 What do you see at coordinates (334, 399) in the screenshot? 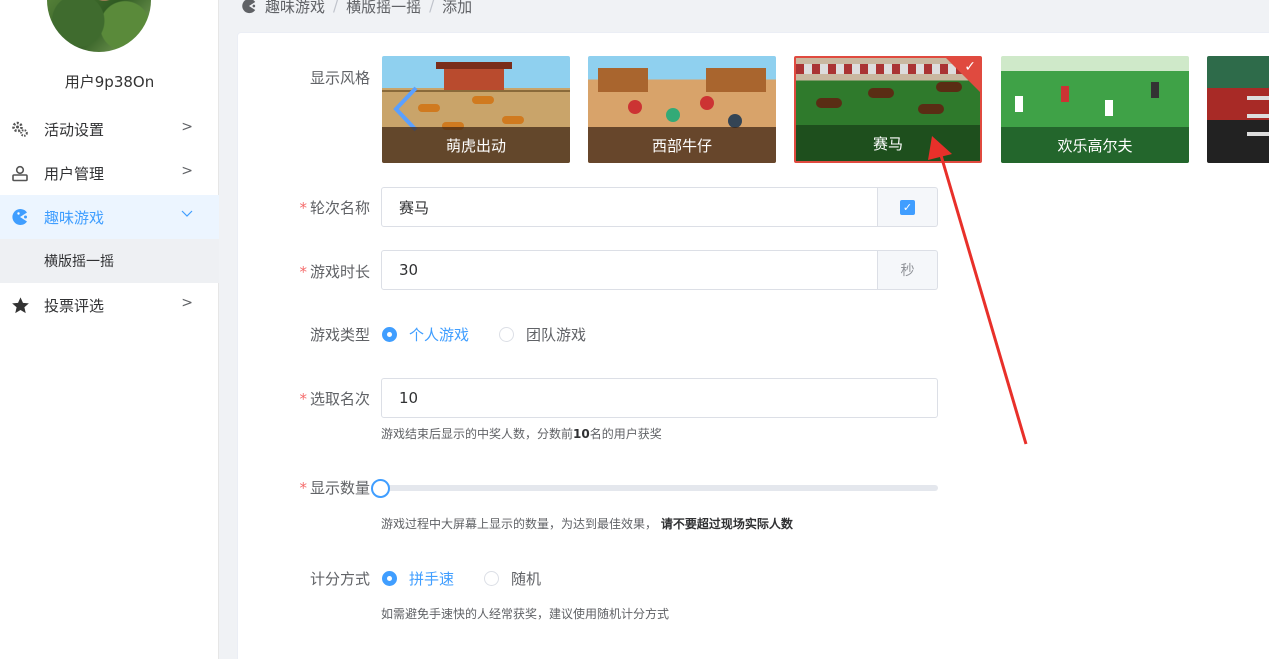
I see `winners-label: * 选取名次` at bounding box center [334, 399].